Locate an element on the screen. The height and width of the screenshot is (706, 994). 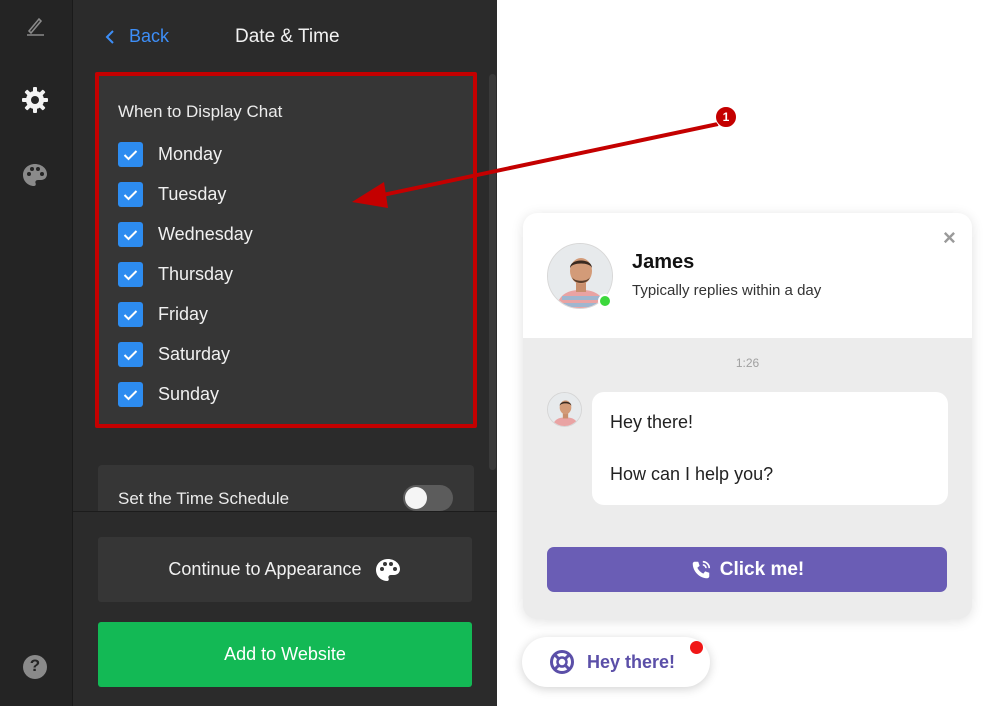
message-bubble: Hey there! How can I help you? is located at coordinates (770, 448).